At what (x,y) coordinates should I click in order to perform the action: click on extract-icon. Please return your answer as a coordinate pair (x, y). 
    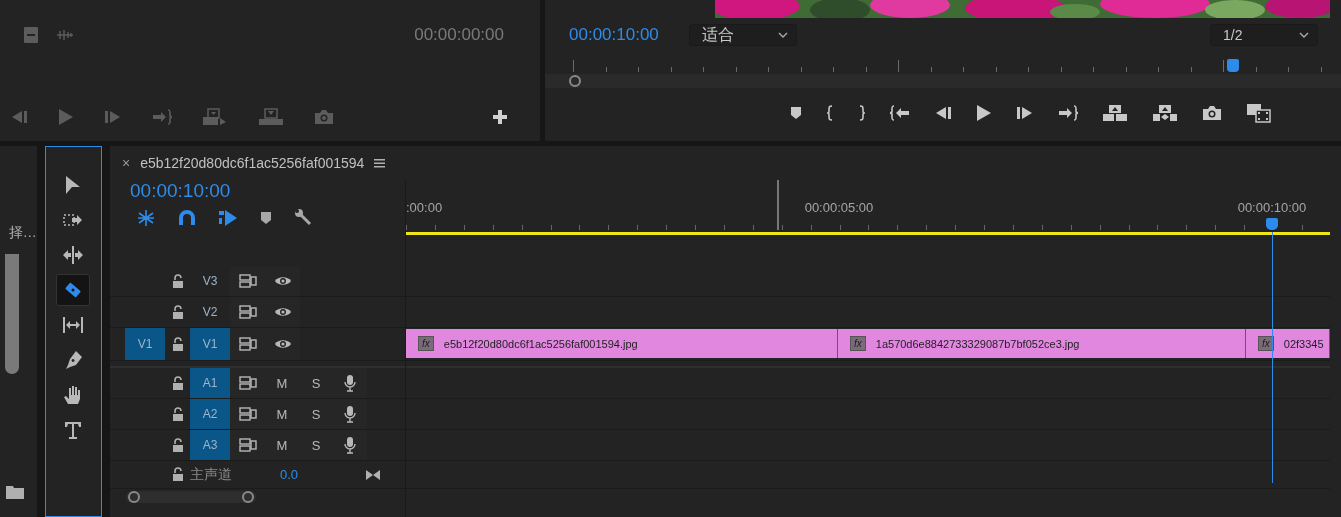
    Looking at the image, I should click on (1165, 113).